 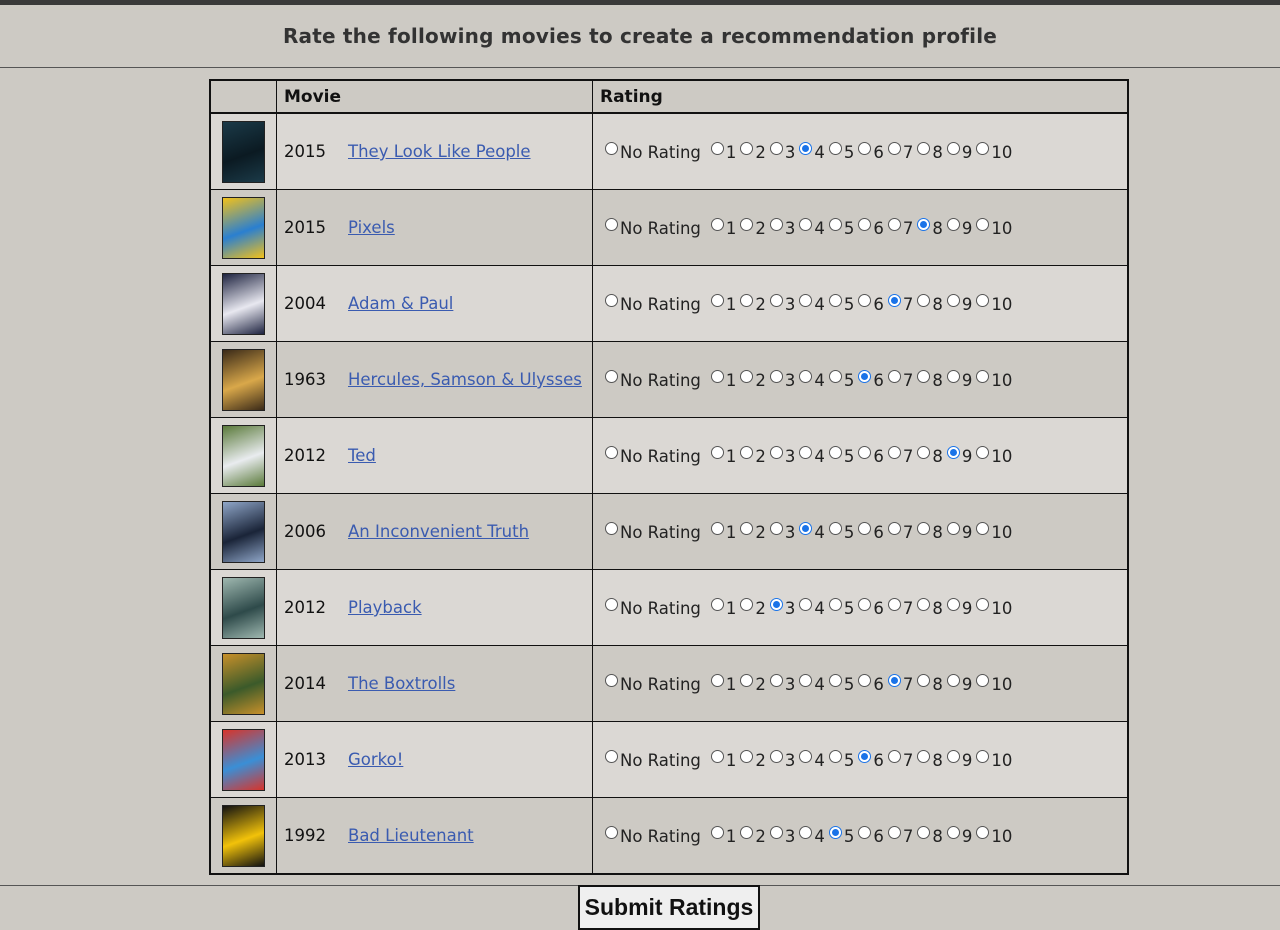 What do you see at coordinates (439, 151) in the screenshot?
I see `movie-title-link: They Look Like People` at bounding box center [439, 151].